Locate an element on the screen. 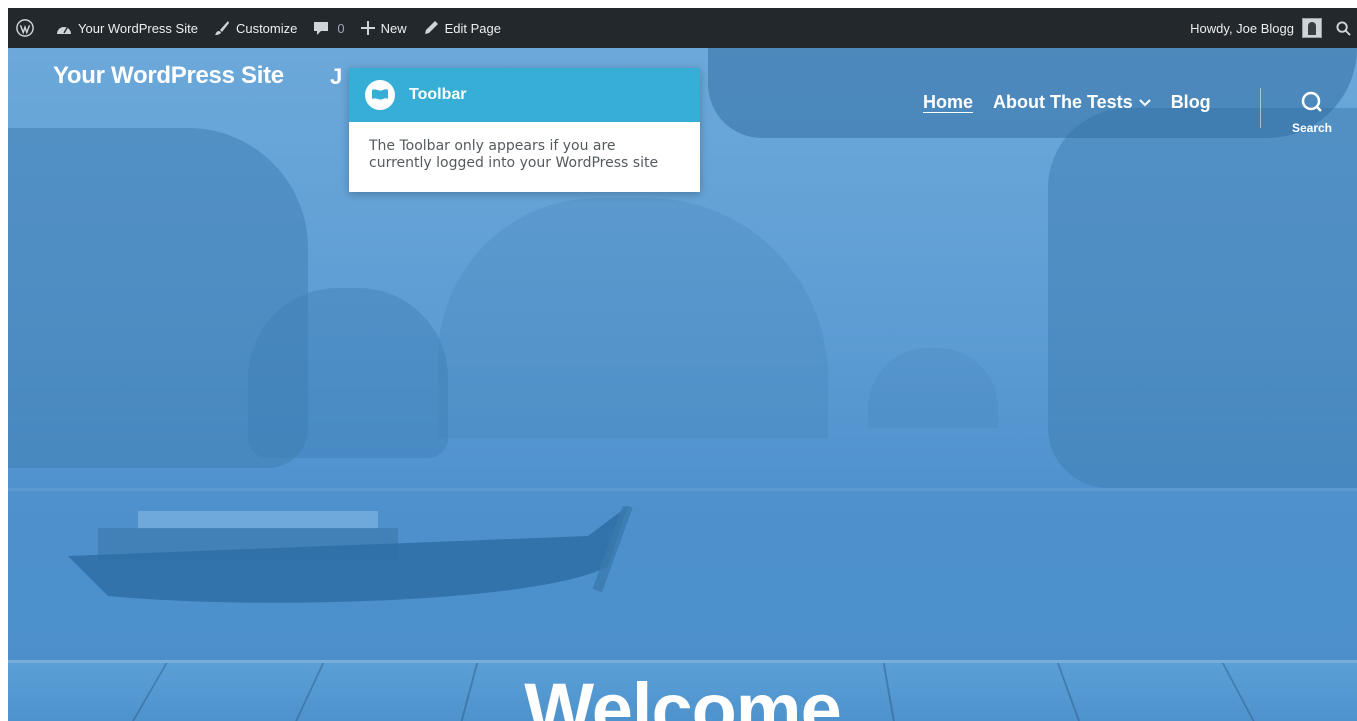  pencil-icon is located at coordinates (431, 27).